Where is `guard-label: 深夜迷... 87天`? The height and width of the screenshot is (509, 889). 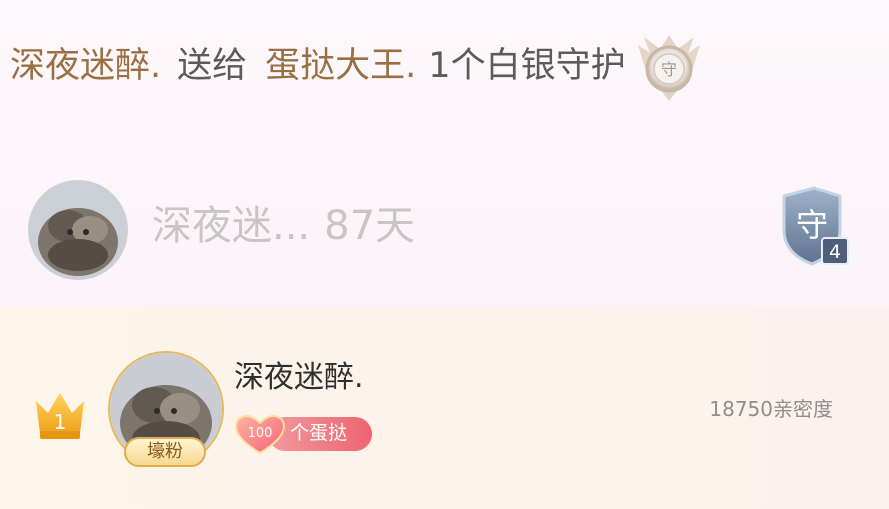
guard-label: 深夜迷... 87天 is located at coordinates (283, 226).